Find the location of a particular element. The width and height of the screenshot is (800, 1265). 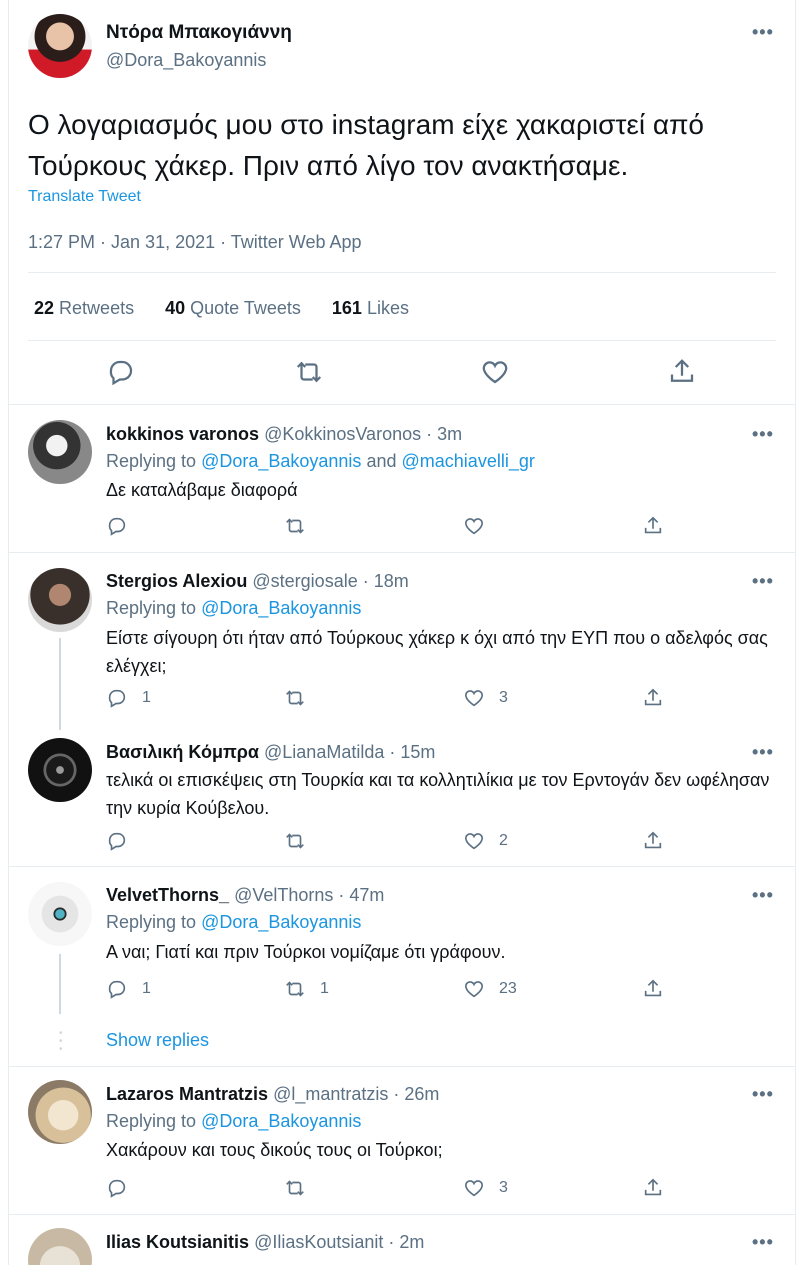

author-name: Ντόρα Μπακογιάννη is located at coordinates (199, 33).